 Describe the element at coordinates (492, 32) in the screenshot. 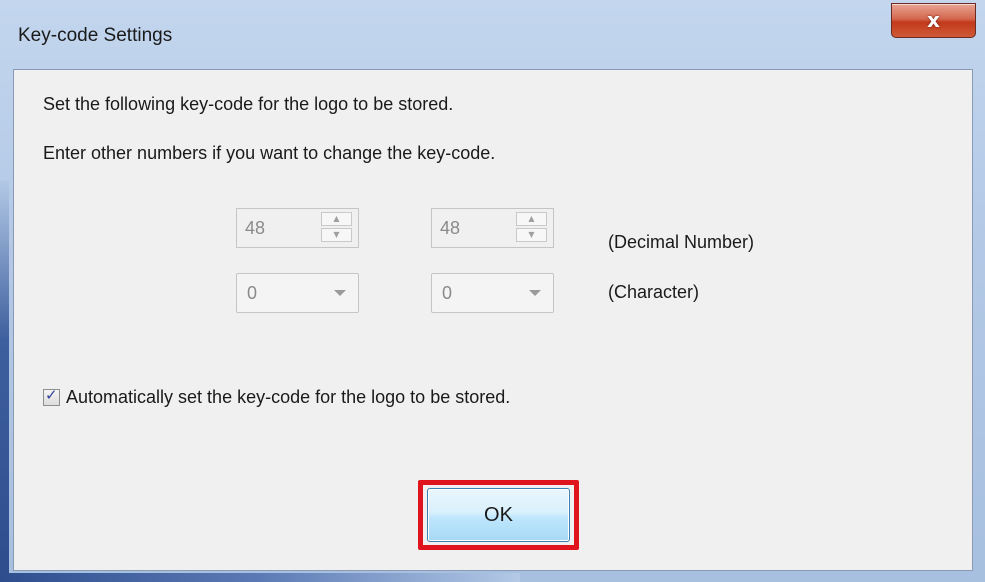

I see `title-bar: Key-code Settings x` at that location.